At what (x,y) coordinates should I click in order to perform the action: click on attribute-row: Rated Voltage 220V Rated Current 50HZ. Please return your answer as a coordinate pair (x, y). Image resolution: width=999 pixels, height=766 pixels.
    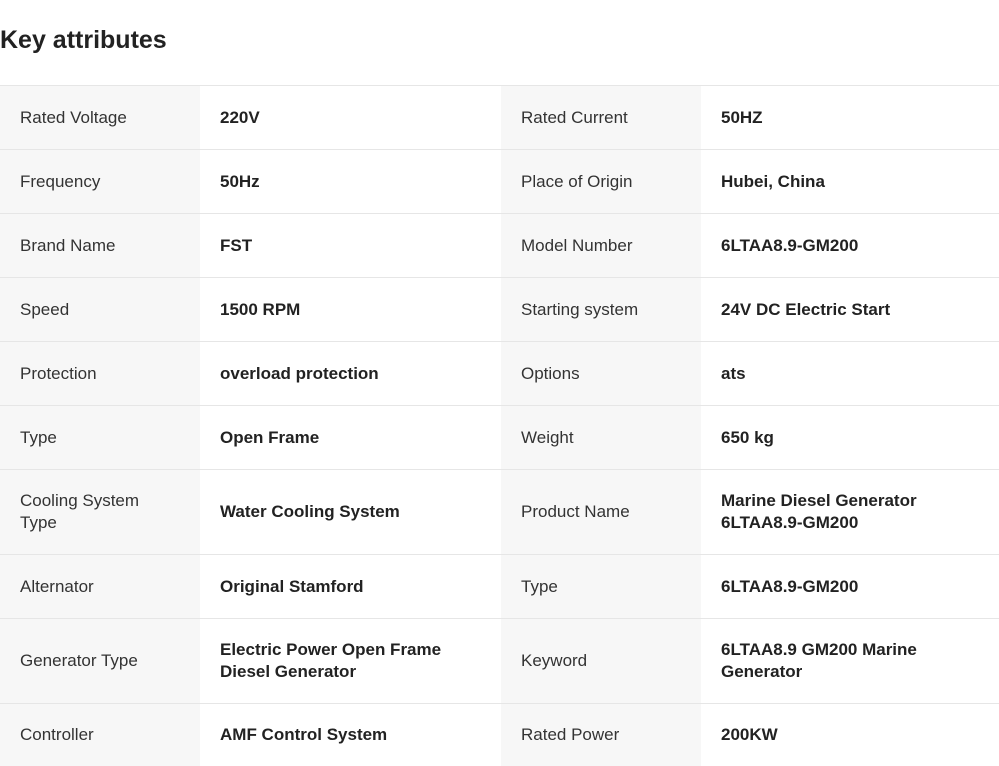
    Looking at the image, I should click on (499, 118).